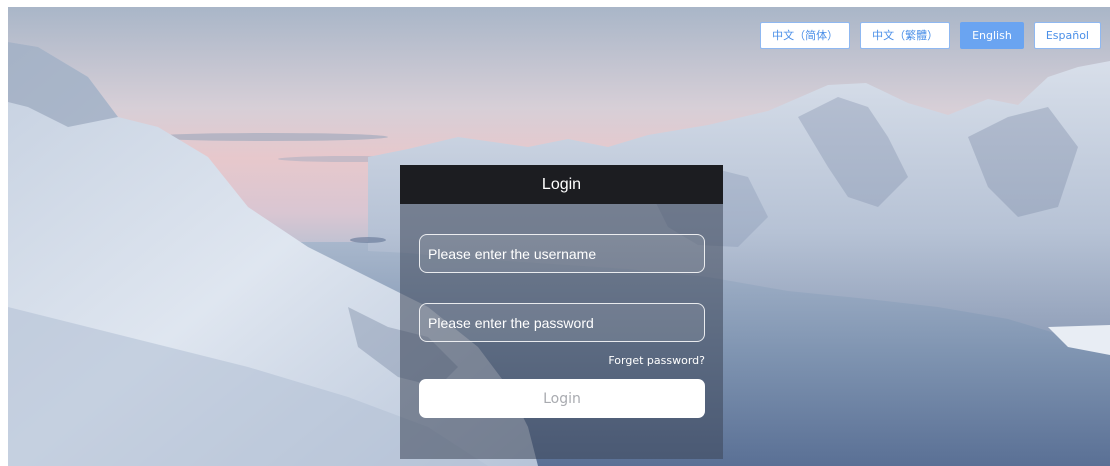  What do you see at coordinates (562, 322) in the screenshot?
I see `password-input` at bounding box center [562, 322].